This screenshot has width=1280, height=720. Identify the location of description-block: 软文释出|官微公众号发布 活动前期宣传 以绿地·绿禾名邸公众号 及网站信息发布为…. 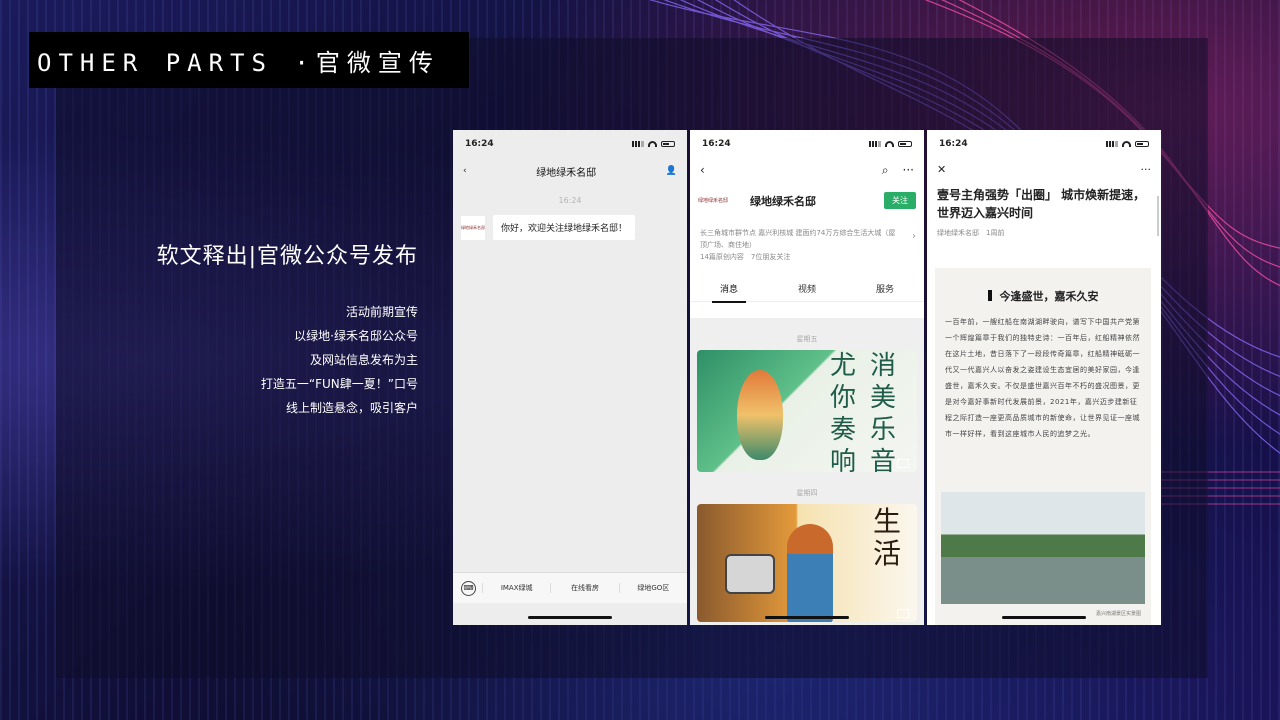
(287, 329).